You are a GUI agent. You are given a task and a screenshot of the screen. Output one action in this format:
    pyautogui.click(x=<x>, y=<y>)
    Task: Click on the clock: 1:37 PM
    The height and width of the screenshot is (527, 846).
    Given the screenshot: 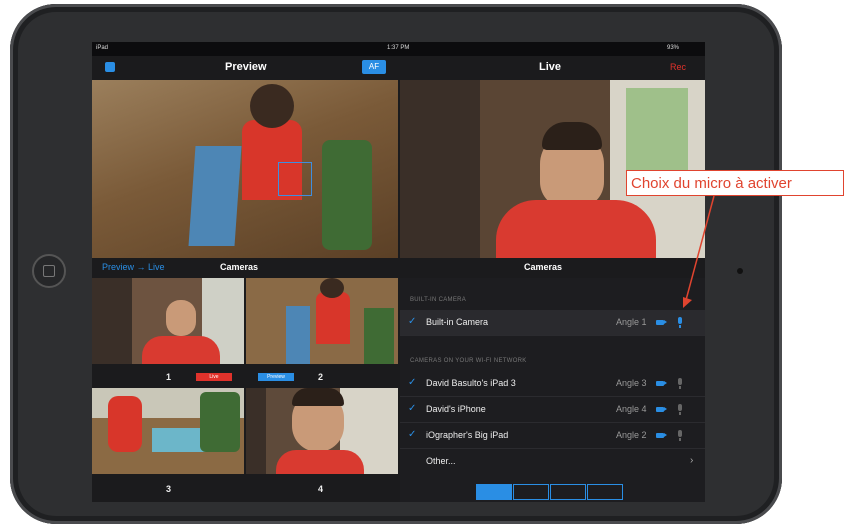 What is the action you would take?
    pyautogui.click(x=398, y=48)
    